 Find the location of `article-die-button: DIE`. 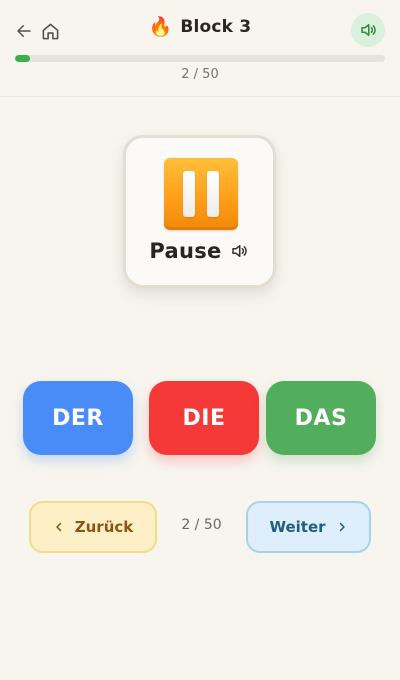

article-die-button: DIE is located at coordinates (204, 418).